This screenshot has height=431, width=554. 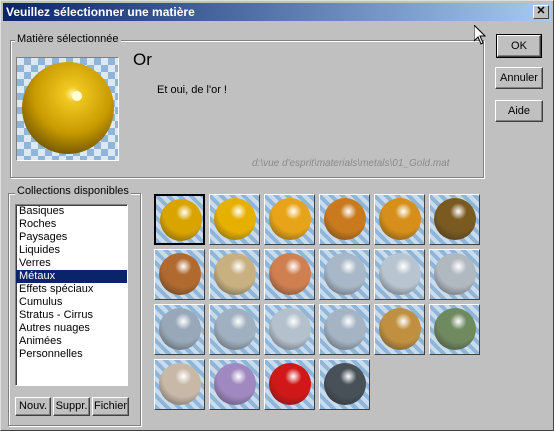 I want to click on collections-legend: Collections disponibles, so click(x=73, y=191).